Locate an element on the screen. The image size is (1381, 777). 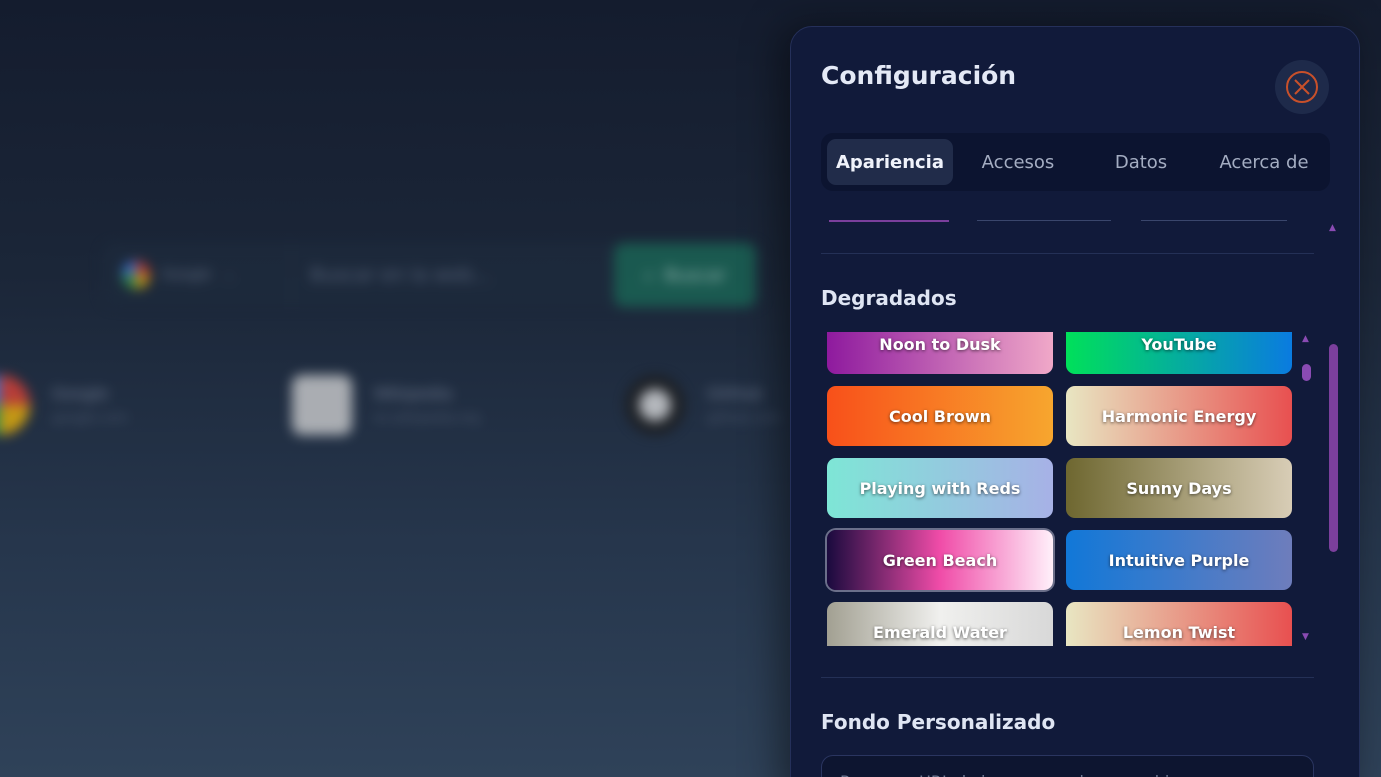
settings-tabs: Apariencia Accesos Datos Acerca de is located at coordinates (1075, 162).